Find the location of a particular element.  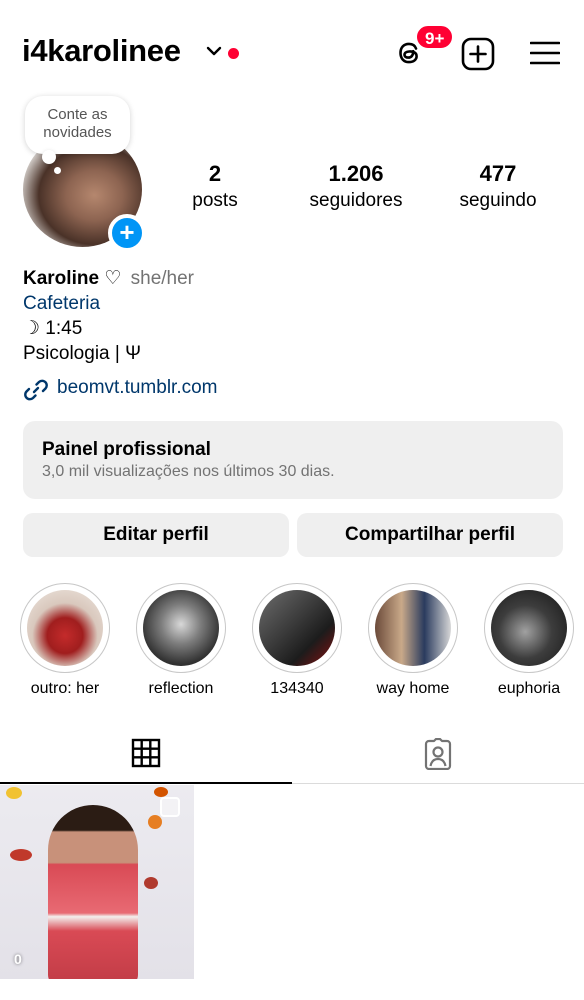

highlight-label: euphoria is located at coordinates (529, 688).